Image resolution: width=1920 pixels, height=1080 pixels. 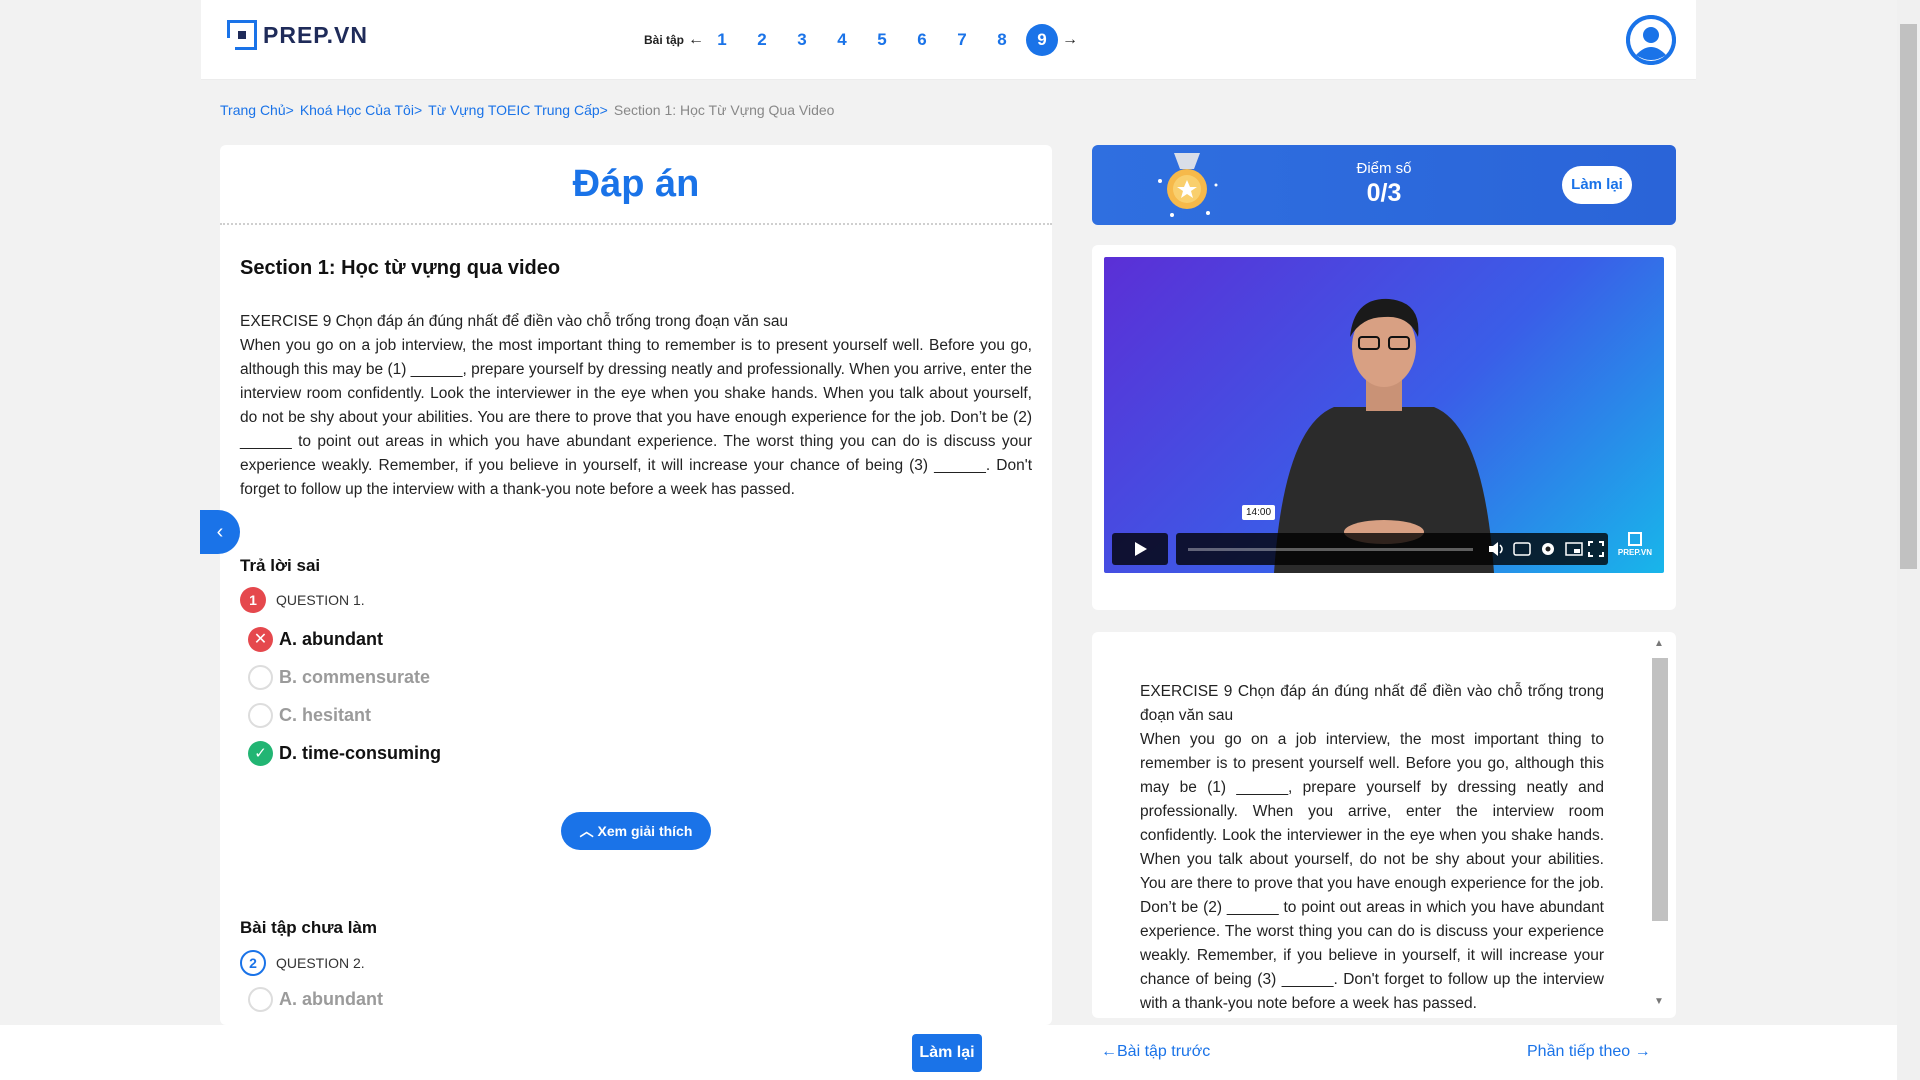 I want to click on q1-option-c: C. hesitant, so click(x=309, y=715).